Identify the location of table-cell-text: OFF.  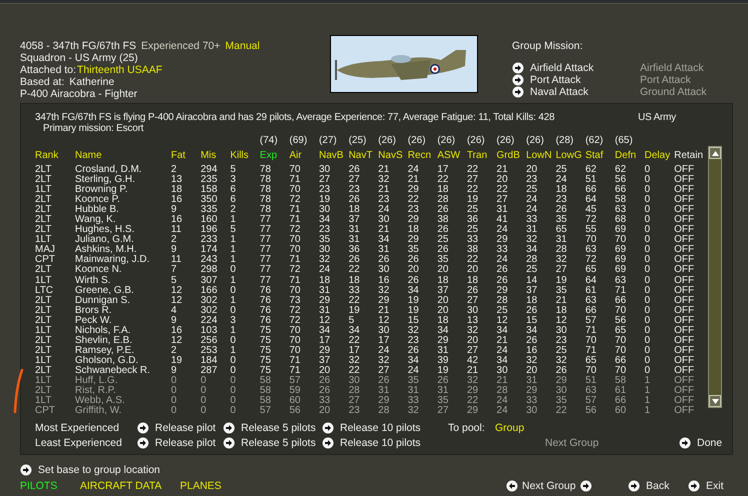
(685, 230).